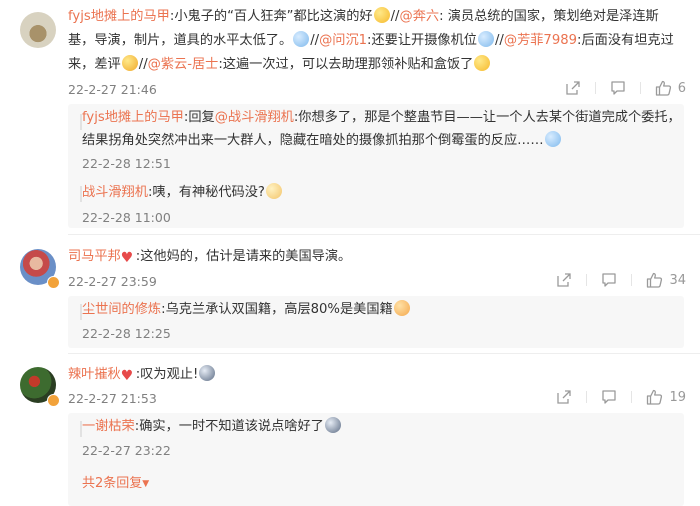  I want to click on caret-down-icon: ▼, so click(146, 484).